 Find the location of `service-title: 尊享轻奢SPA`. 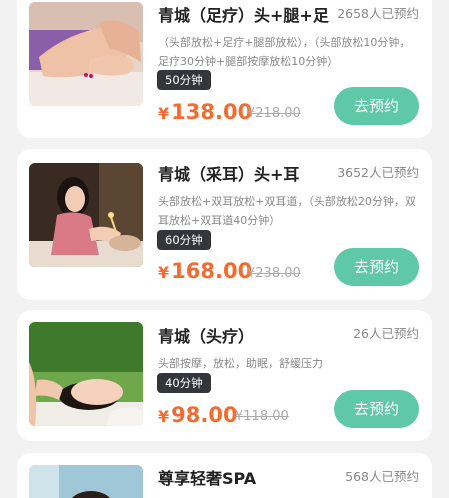

service-title: 尊享轻奢SPA is located at coordinates (207, 478).